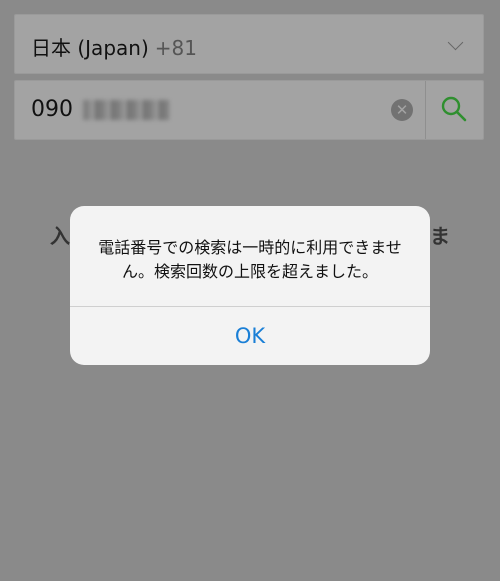 The width and height of the screenshot is (500, 581). What do you see at coordinates (249, 44) in the screenshot?
I see `country-selector: 日本 (Japan) +81` at bounding box center [249, 44].